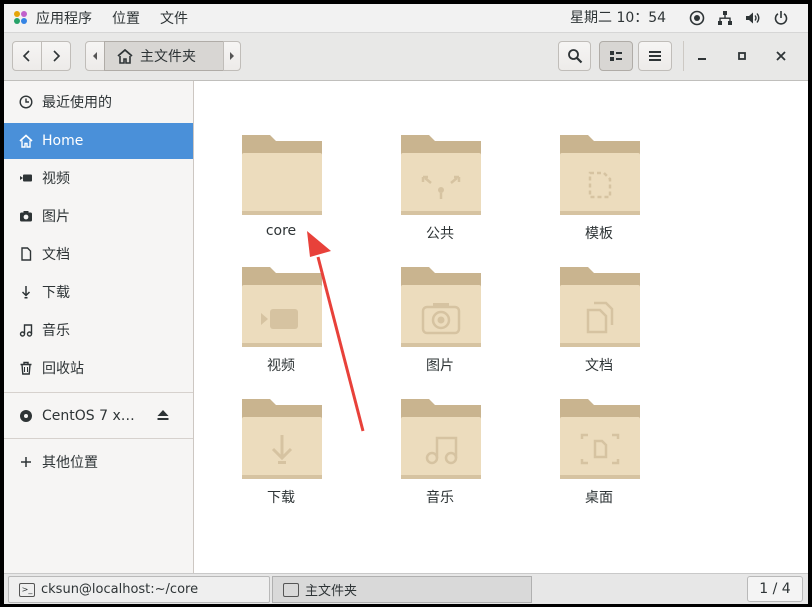 Image resolution: width=812 pixels, height=607 pixels. I want to click on folder-label: 公共, so click(440, 234).